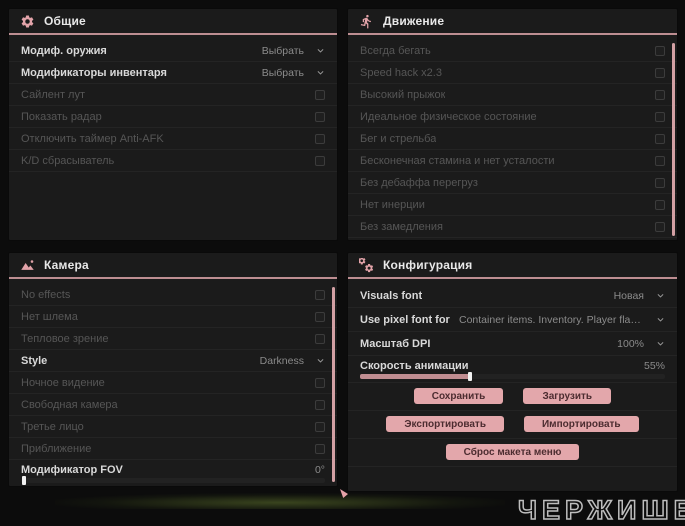 Image resolution: width=685 pixels, height=526 pixels. I want to click on checkbox-тепловое-зрение, so click(320, 338).